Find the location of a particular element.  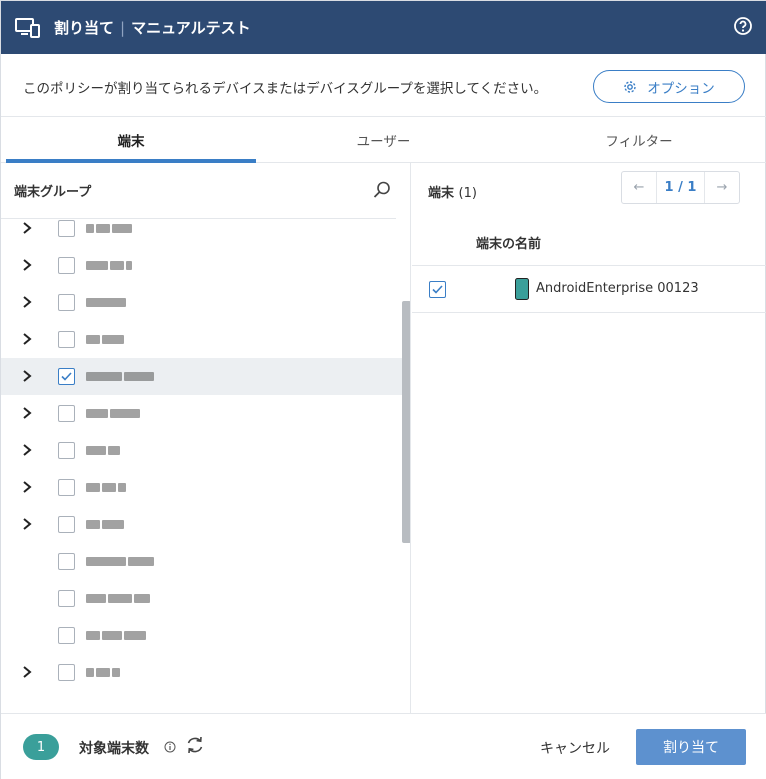

device-count: (1) is located at coordinates (467, 193).